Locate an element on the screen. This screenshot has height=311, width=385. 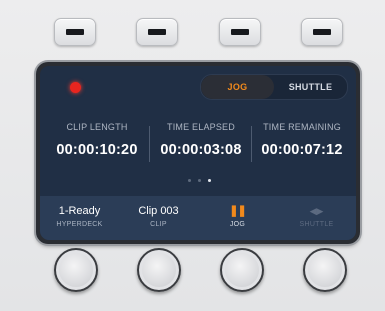
deck-label: HYPERDECK is located at coordinates (79, 224).